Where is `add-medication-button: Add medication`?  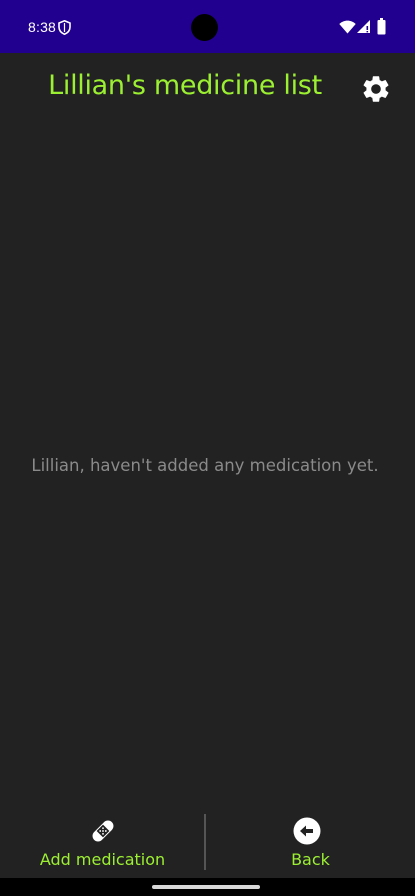 add-medication-button: Add medication is located at coordinates (102, 842).